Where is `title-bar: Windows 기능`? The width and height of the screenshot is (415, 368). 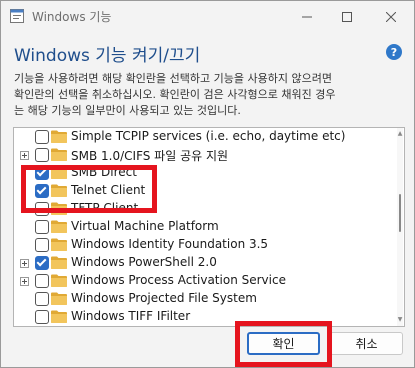
title-bar: Windows 기능 is located at coordinates (207, 16).